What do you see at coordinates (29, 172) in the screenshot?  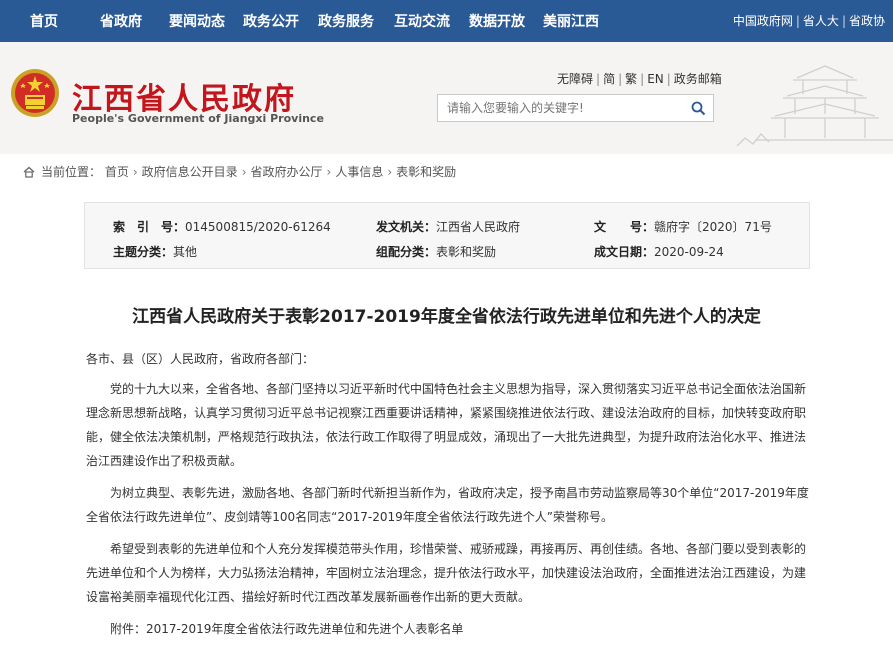 I see `home-icon` at bounding box center [29, 172].